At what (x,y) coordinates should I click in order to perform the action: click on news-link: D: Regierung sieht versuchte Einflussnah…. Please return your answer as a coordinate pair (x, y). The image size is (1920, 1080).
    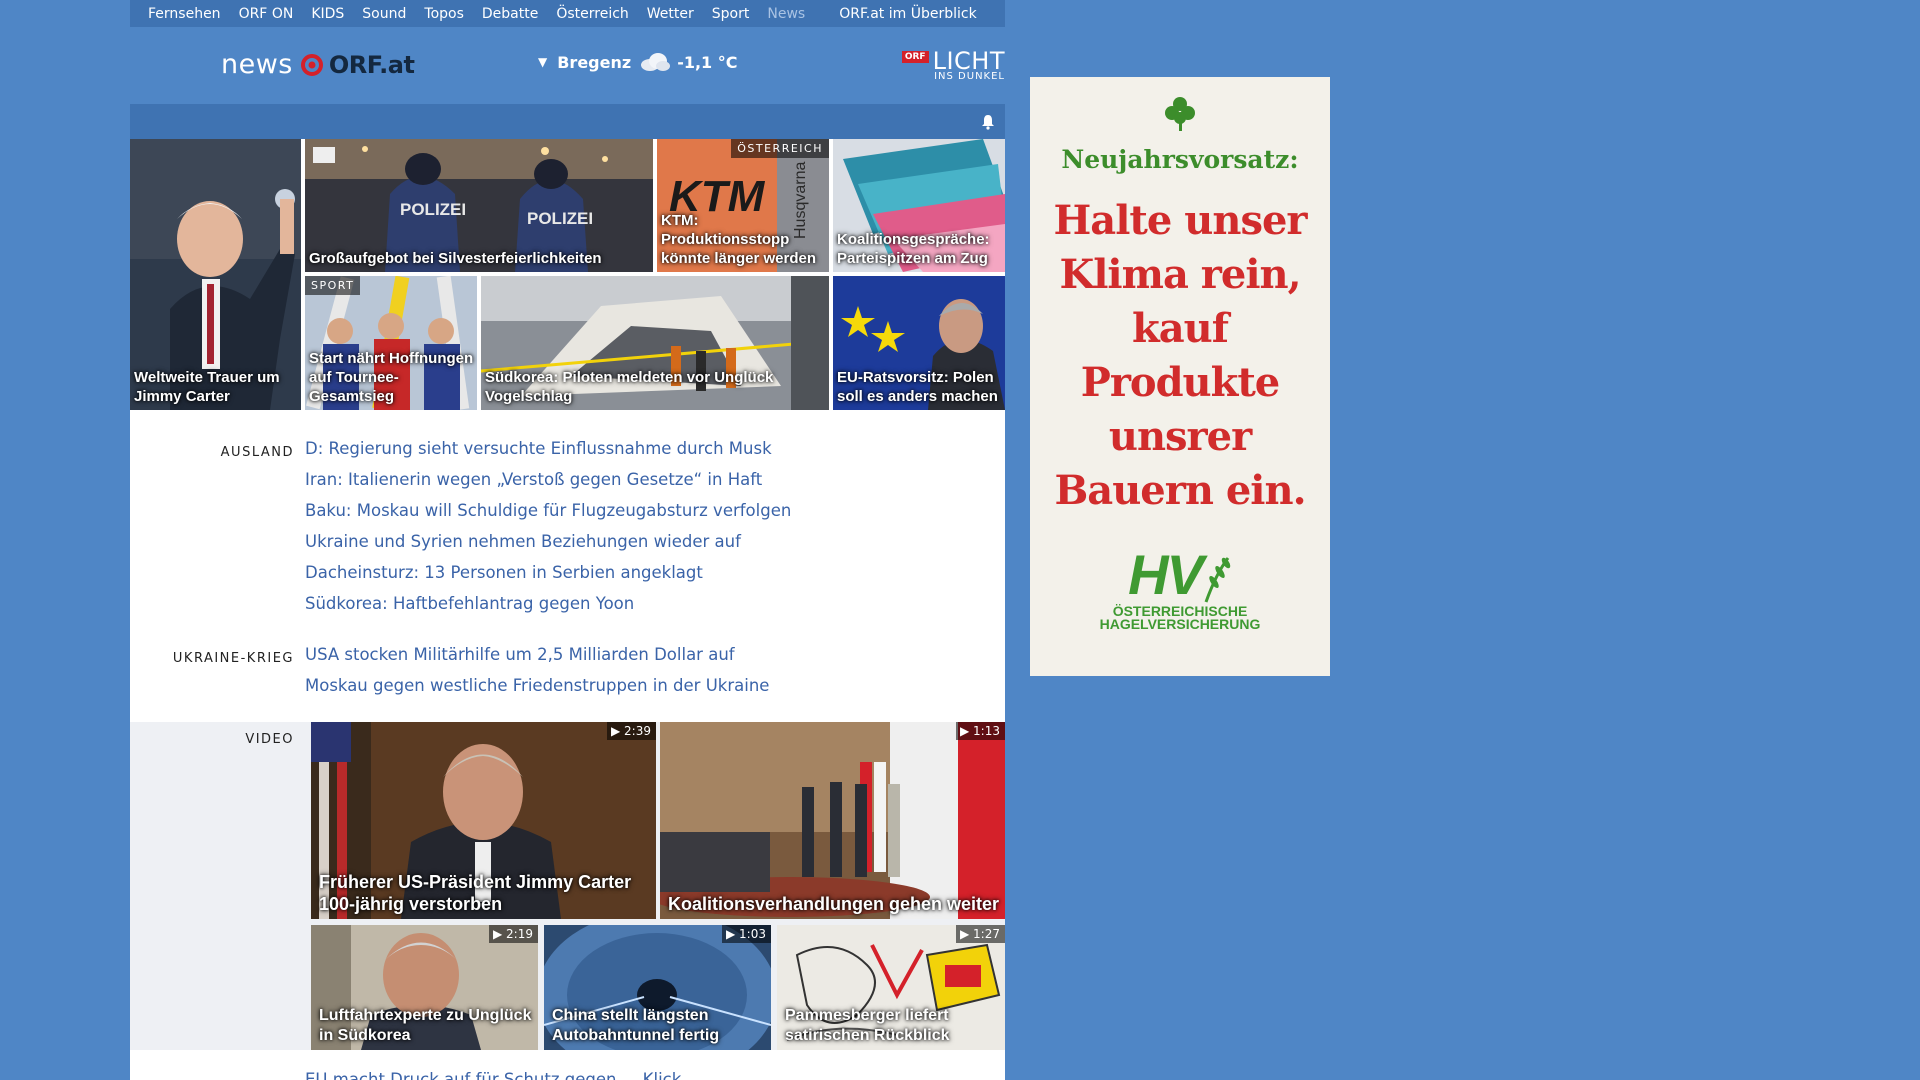
    Looking at the image, I should click on (548, 454).